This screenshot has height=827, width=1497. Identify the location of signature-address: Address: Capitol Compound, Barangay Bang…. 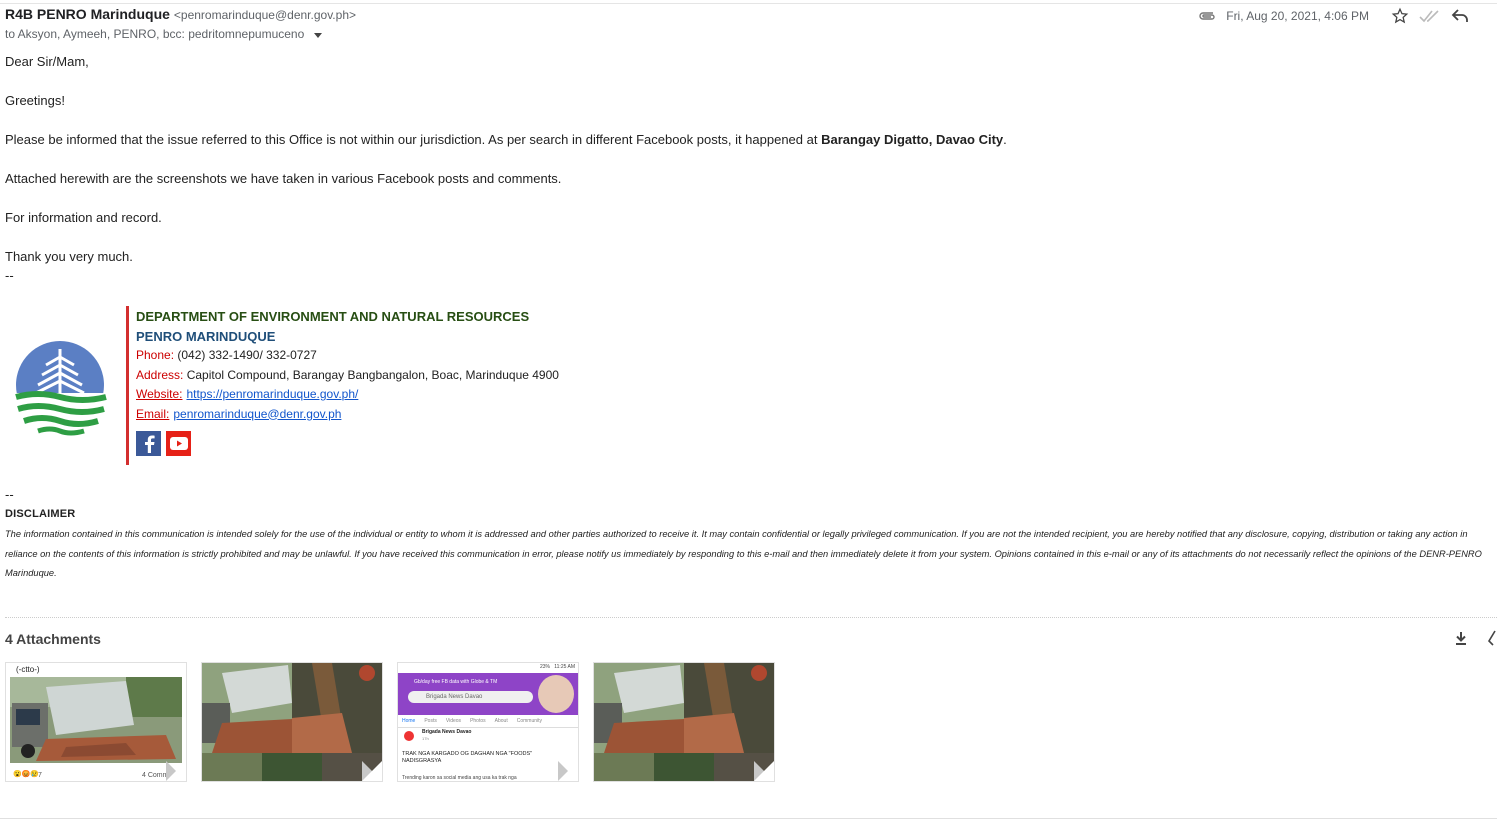
(347, 374).